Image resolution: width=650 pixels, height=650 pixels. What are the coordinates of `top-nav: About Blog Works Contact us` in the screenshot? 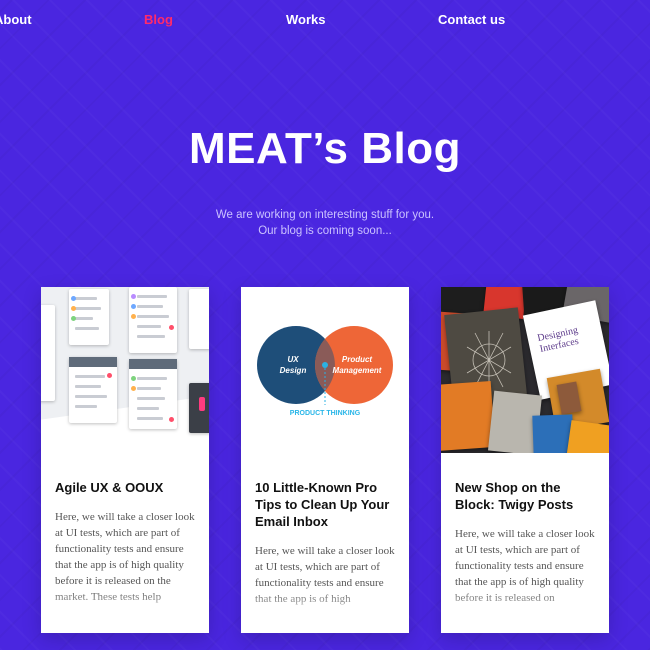 It's located at (325, 22).